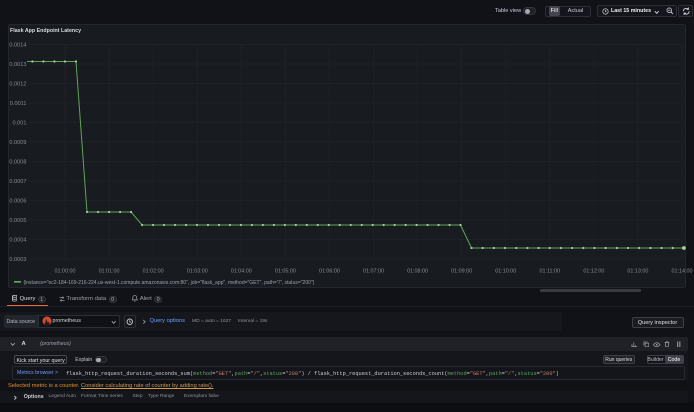 The width and height of the screenshot is (694, 412). I want to click on svg-text: 01:12:00, so click(593, 272).